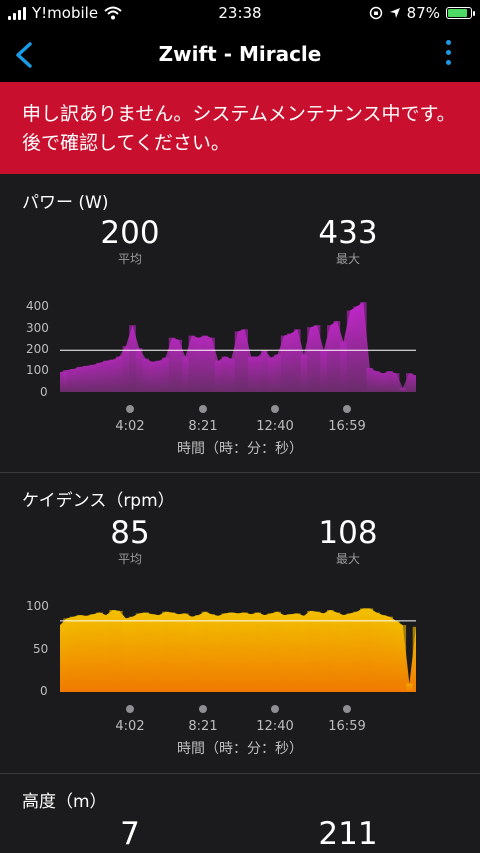 Image resolution: width=480 pixels, height=853 pixels. What do you see at coordinates (129, 259) in the screenshot?
I see `power-avg-label: 平均` at bounding box center [129, 259].